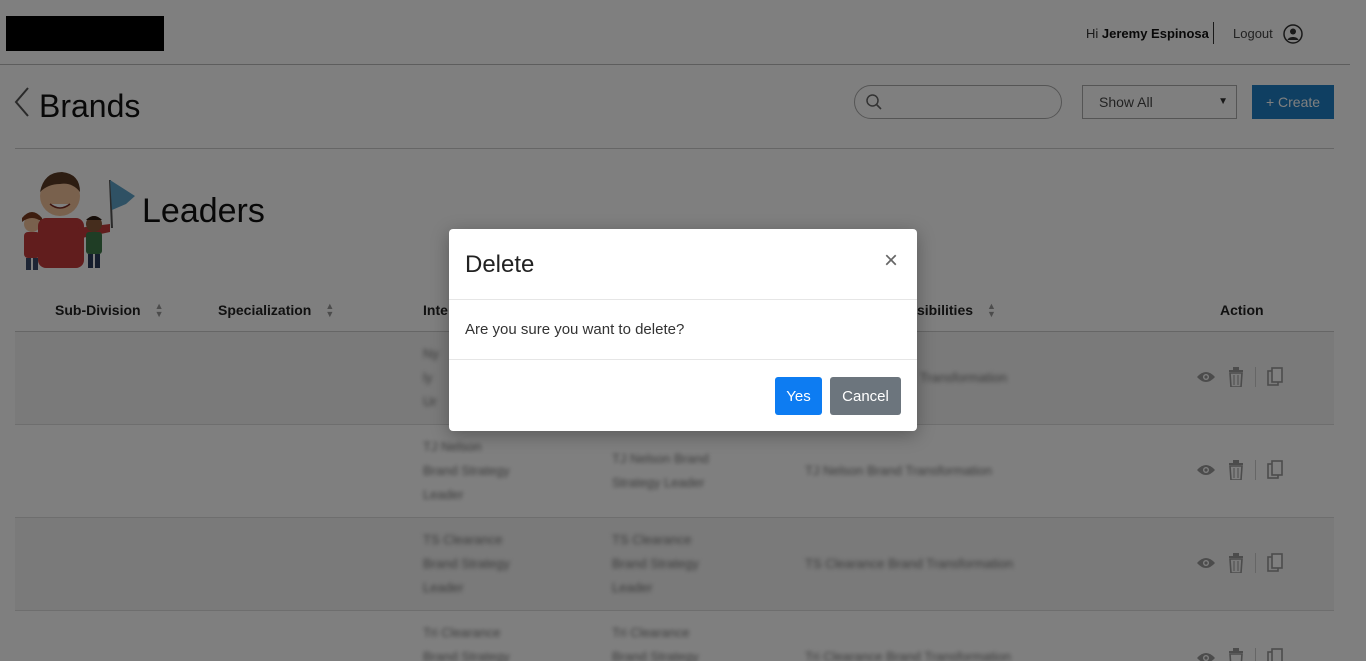 The image size is (1366, 661). Describe the element at coordinates (683, 264) in the screenshot. I see `modal-header: Delete ×` at that location.